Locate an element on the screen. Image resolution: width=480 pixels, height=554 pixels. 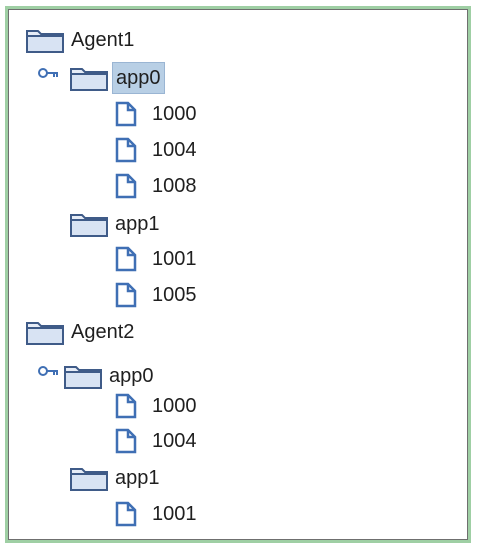
tree-node-agent2: Agent2 is located at coordinates (81, 332).